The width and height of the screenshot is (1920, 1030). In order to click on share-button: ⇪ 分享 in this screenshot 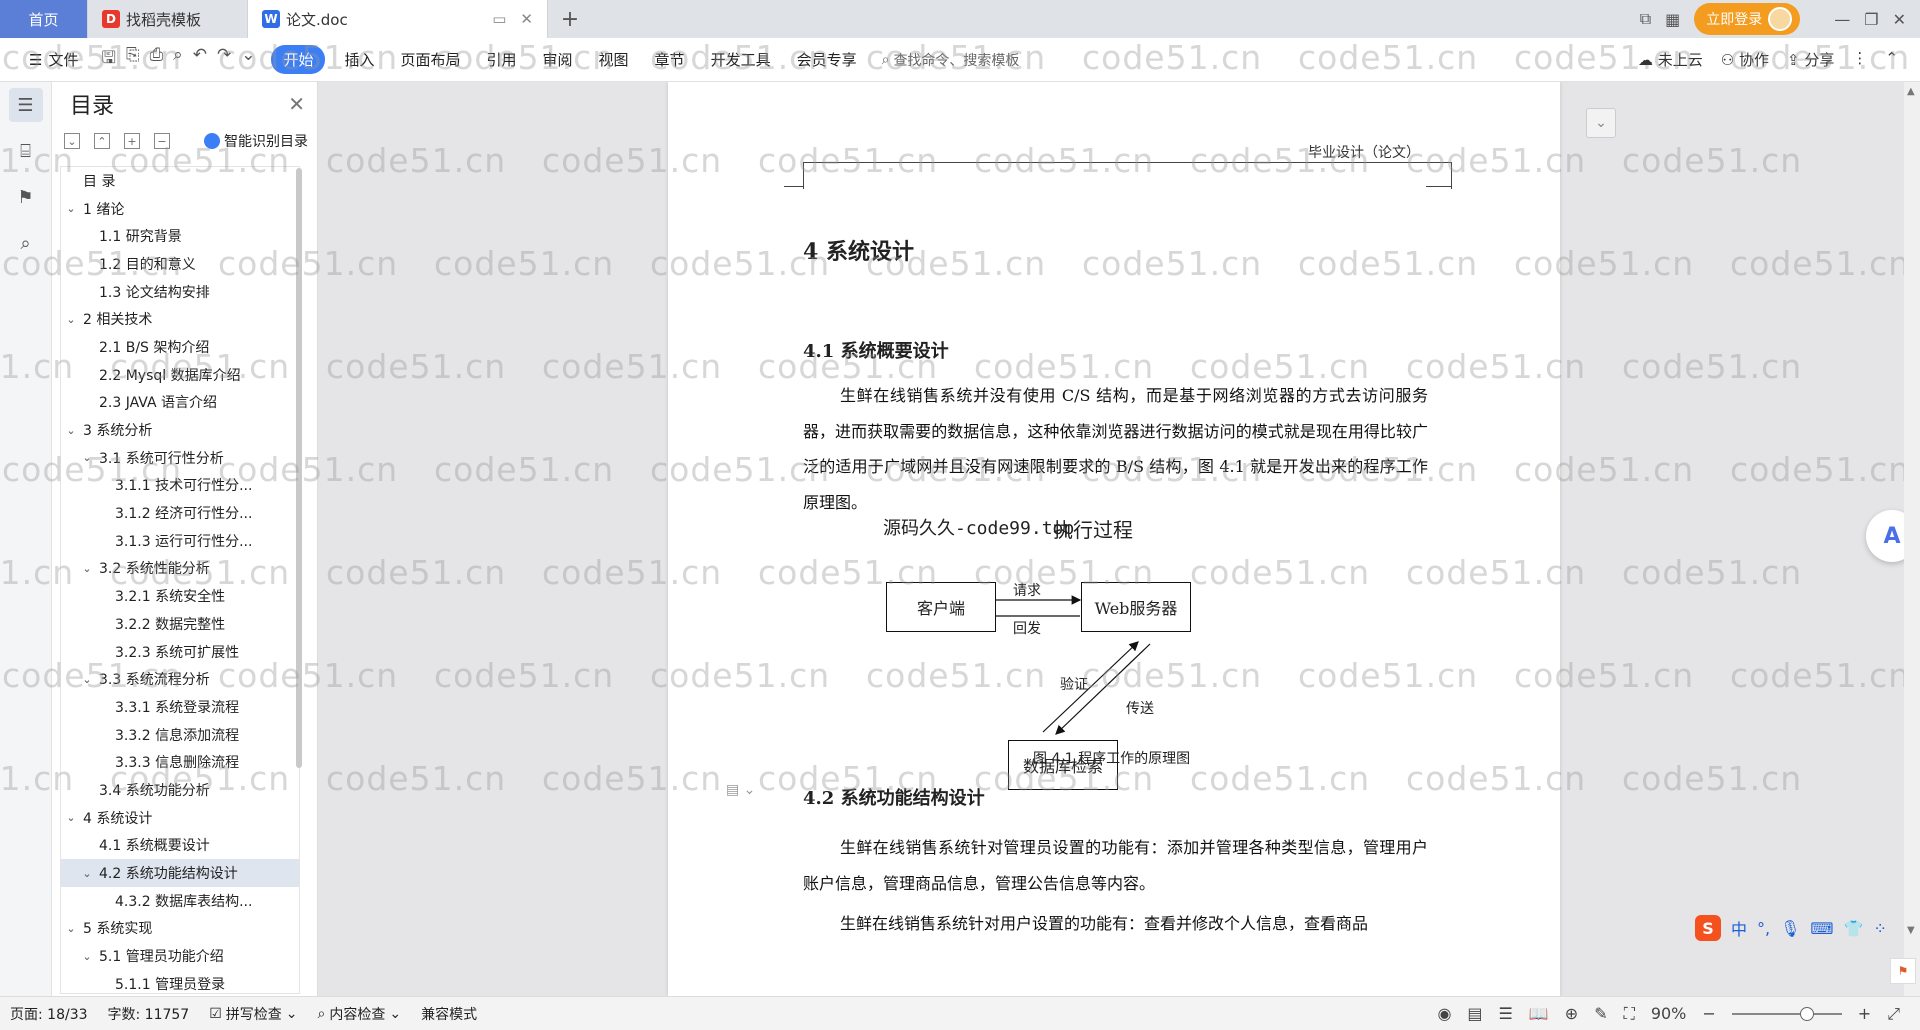, I will do `click(1810, 59)`.